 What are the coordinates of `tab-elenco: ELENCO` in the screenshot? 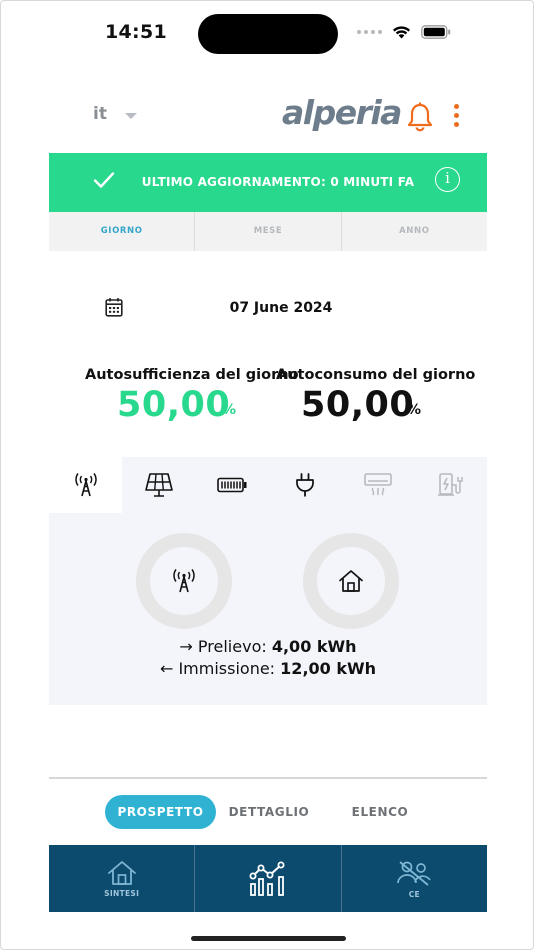 It's located at (380, 812).